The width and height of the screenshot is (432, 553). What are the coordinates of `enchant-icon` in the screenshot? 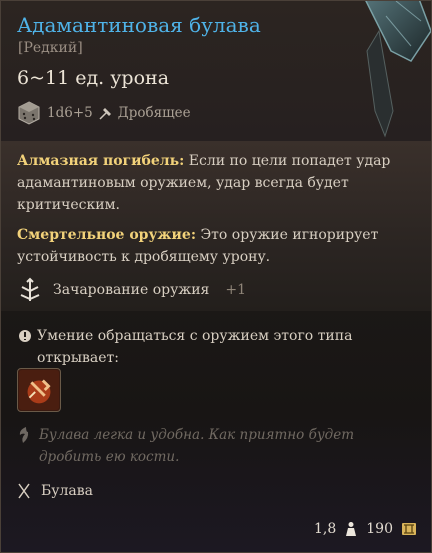 It's located at (30, 289).